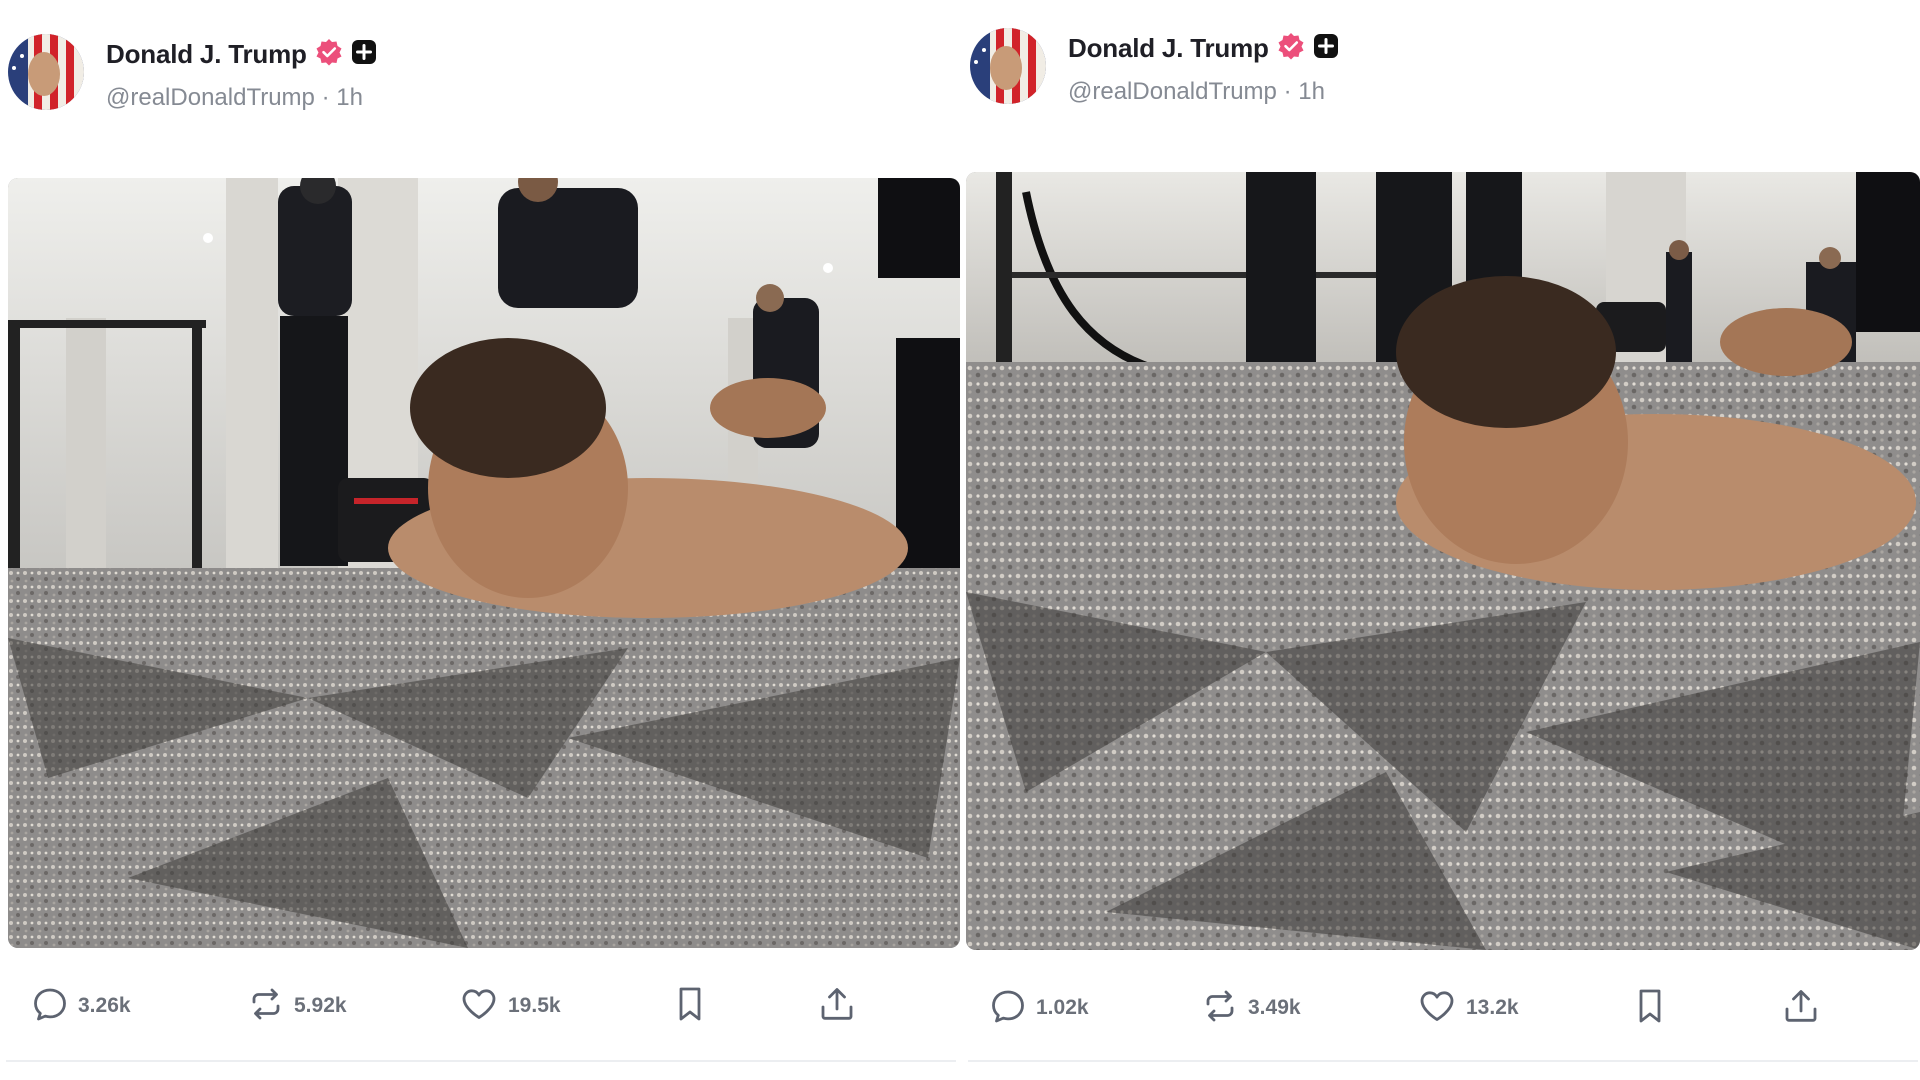 This screenshot has width=1920, height=1080. What do you see at coordinates (320, 1005) in the screenshot?
I see `retruth-count: 5.92k` at bounding box center [320, 1005].